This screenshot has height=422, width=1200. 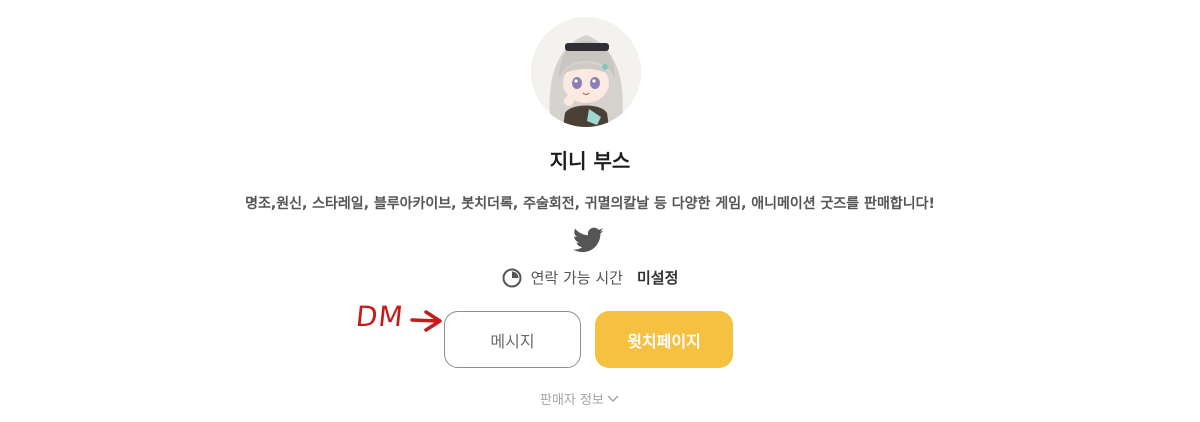 I want to click on contact-hours-label: 연락 가능 시간, so click(x=576, y=278).